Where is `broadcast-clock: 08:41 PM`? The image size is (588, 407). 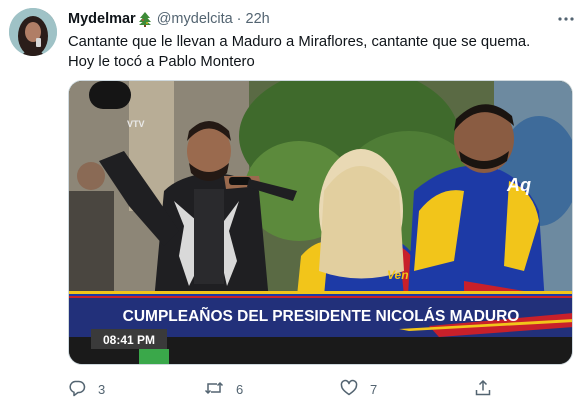
broadcast-clock: 08:41 PM is located at coordinates (129, 340).